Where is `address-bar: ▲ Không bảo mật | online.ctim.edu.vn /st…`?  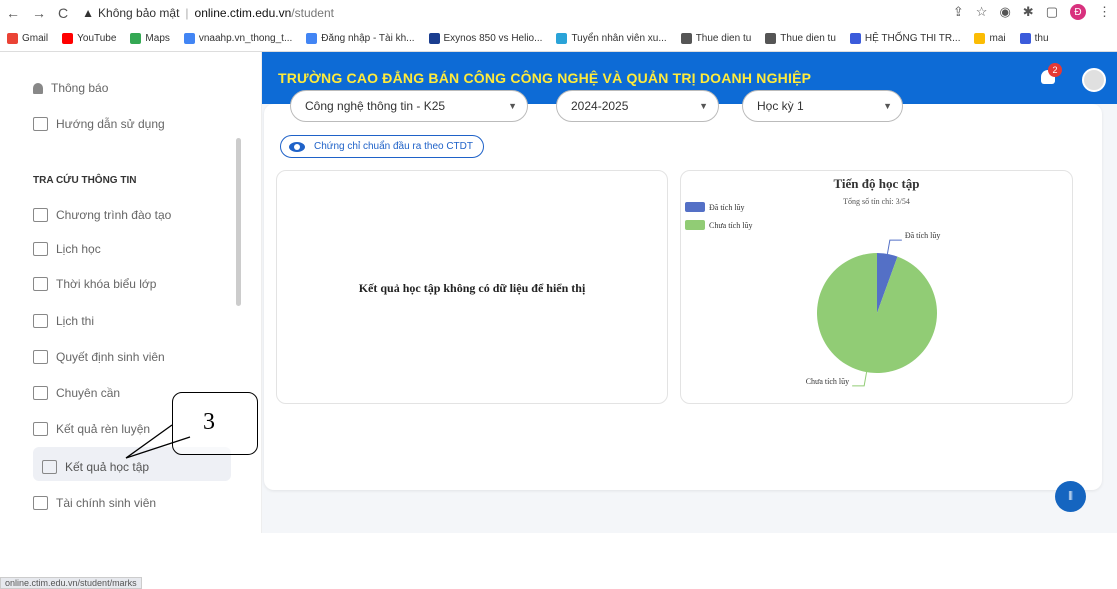 address-bar: ▲ Không bảo mật | online.ctim.edu.vn /st… is located at coordinates (208, 13).